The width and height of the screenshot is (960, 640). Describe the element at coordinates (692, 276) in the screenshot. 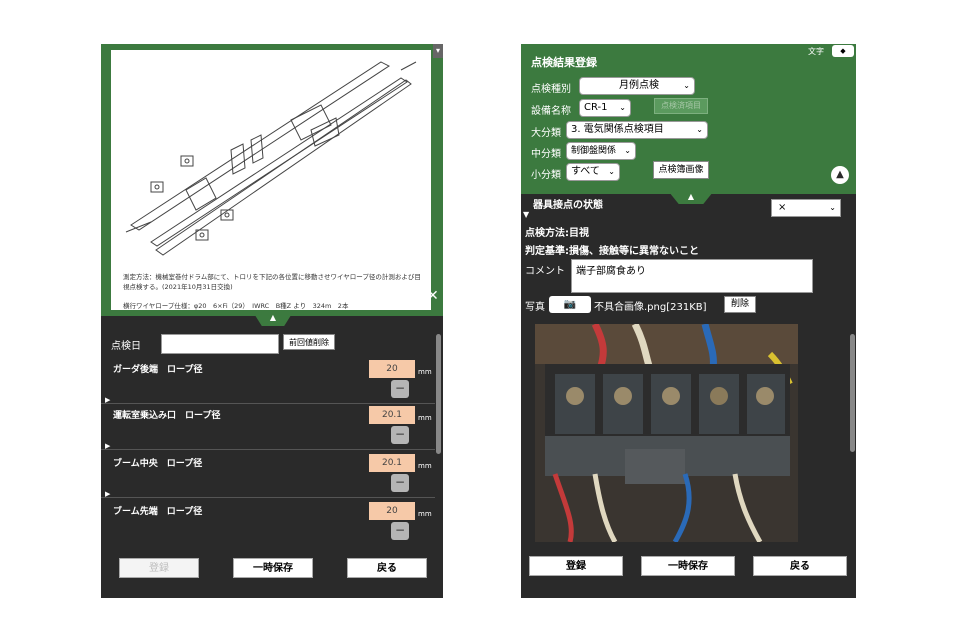

I see `comment-textarea: 端子部腐食あり` at that location.